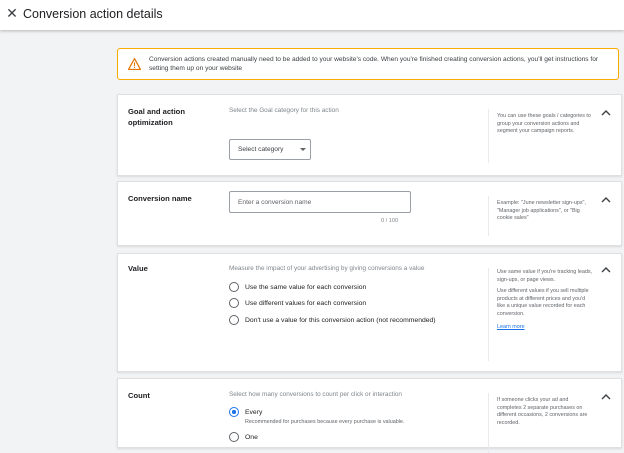 Image resolution: width=624 pixels, height=453 pixels. I want to click on radio-same-value-label: Use the same value for each conversion, so click(306, 287).